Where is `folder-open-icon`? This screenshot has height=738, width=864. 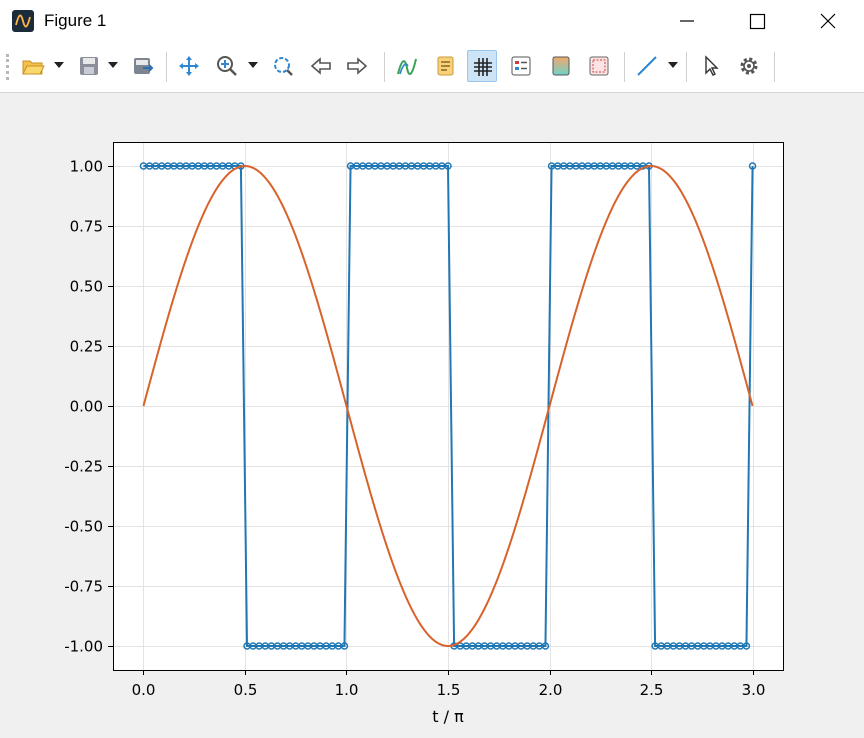 folder-open-icon is located at coordinates (33, 67).